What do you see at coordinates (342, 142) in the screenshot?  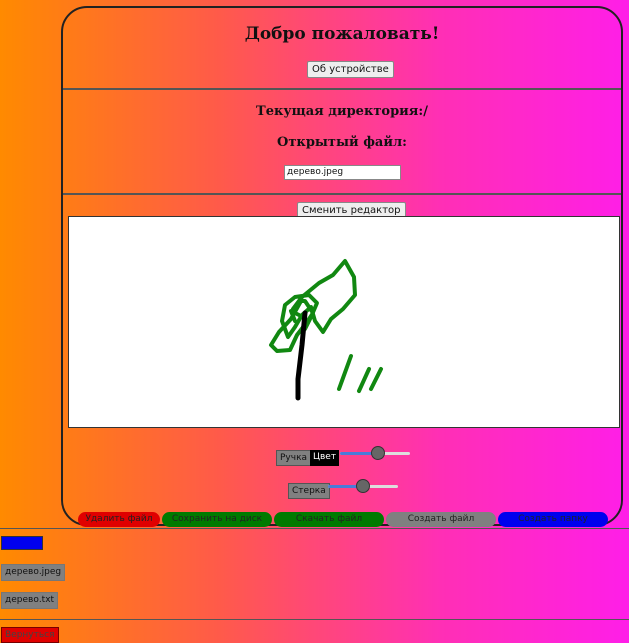 I see `open-file-label: Открытый файл:` at bounding box center [342, 142].